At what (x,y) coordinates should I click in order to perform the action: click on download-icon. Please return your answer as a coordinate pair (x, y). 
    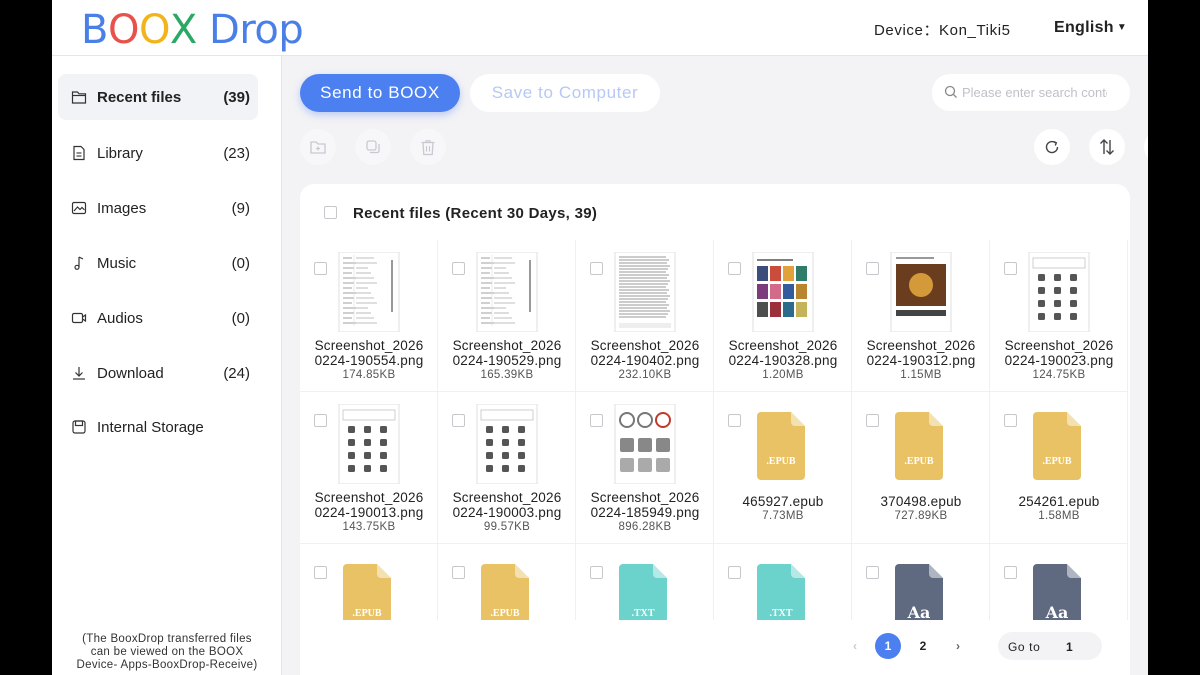
    Looking at the image, I should click on (79, 373).